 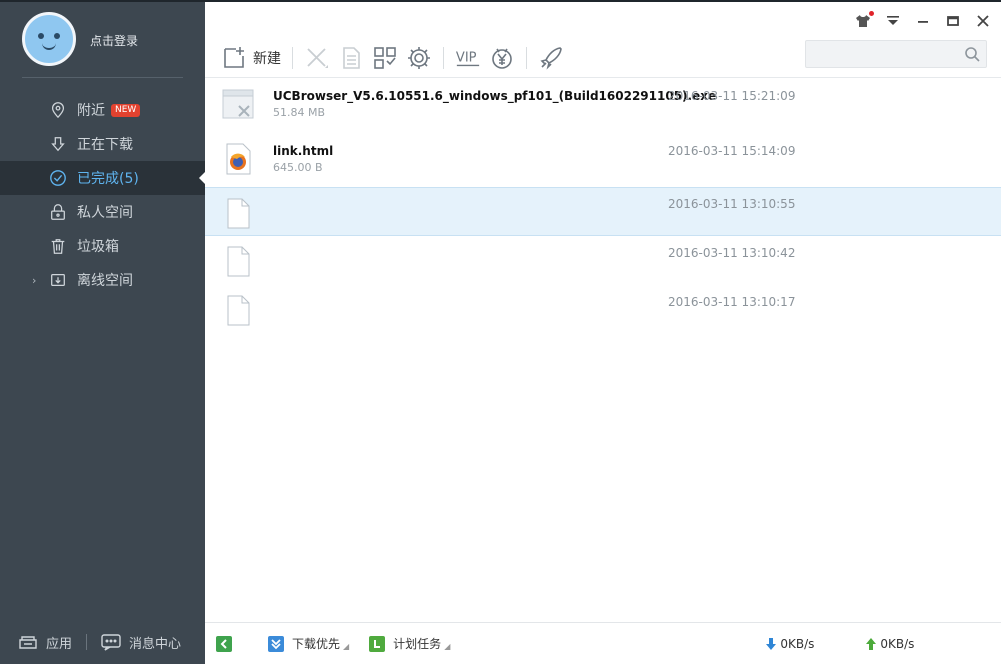 What do you see at coordinates (58, 178) in the screenshot?
I see `check-circle-icon` at bounding box center [58, 178].